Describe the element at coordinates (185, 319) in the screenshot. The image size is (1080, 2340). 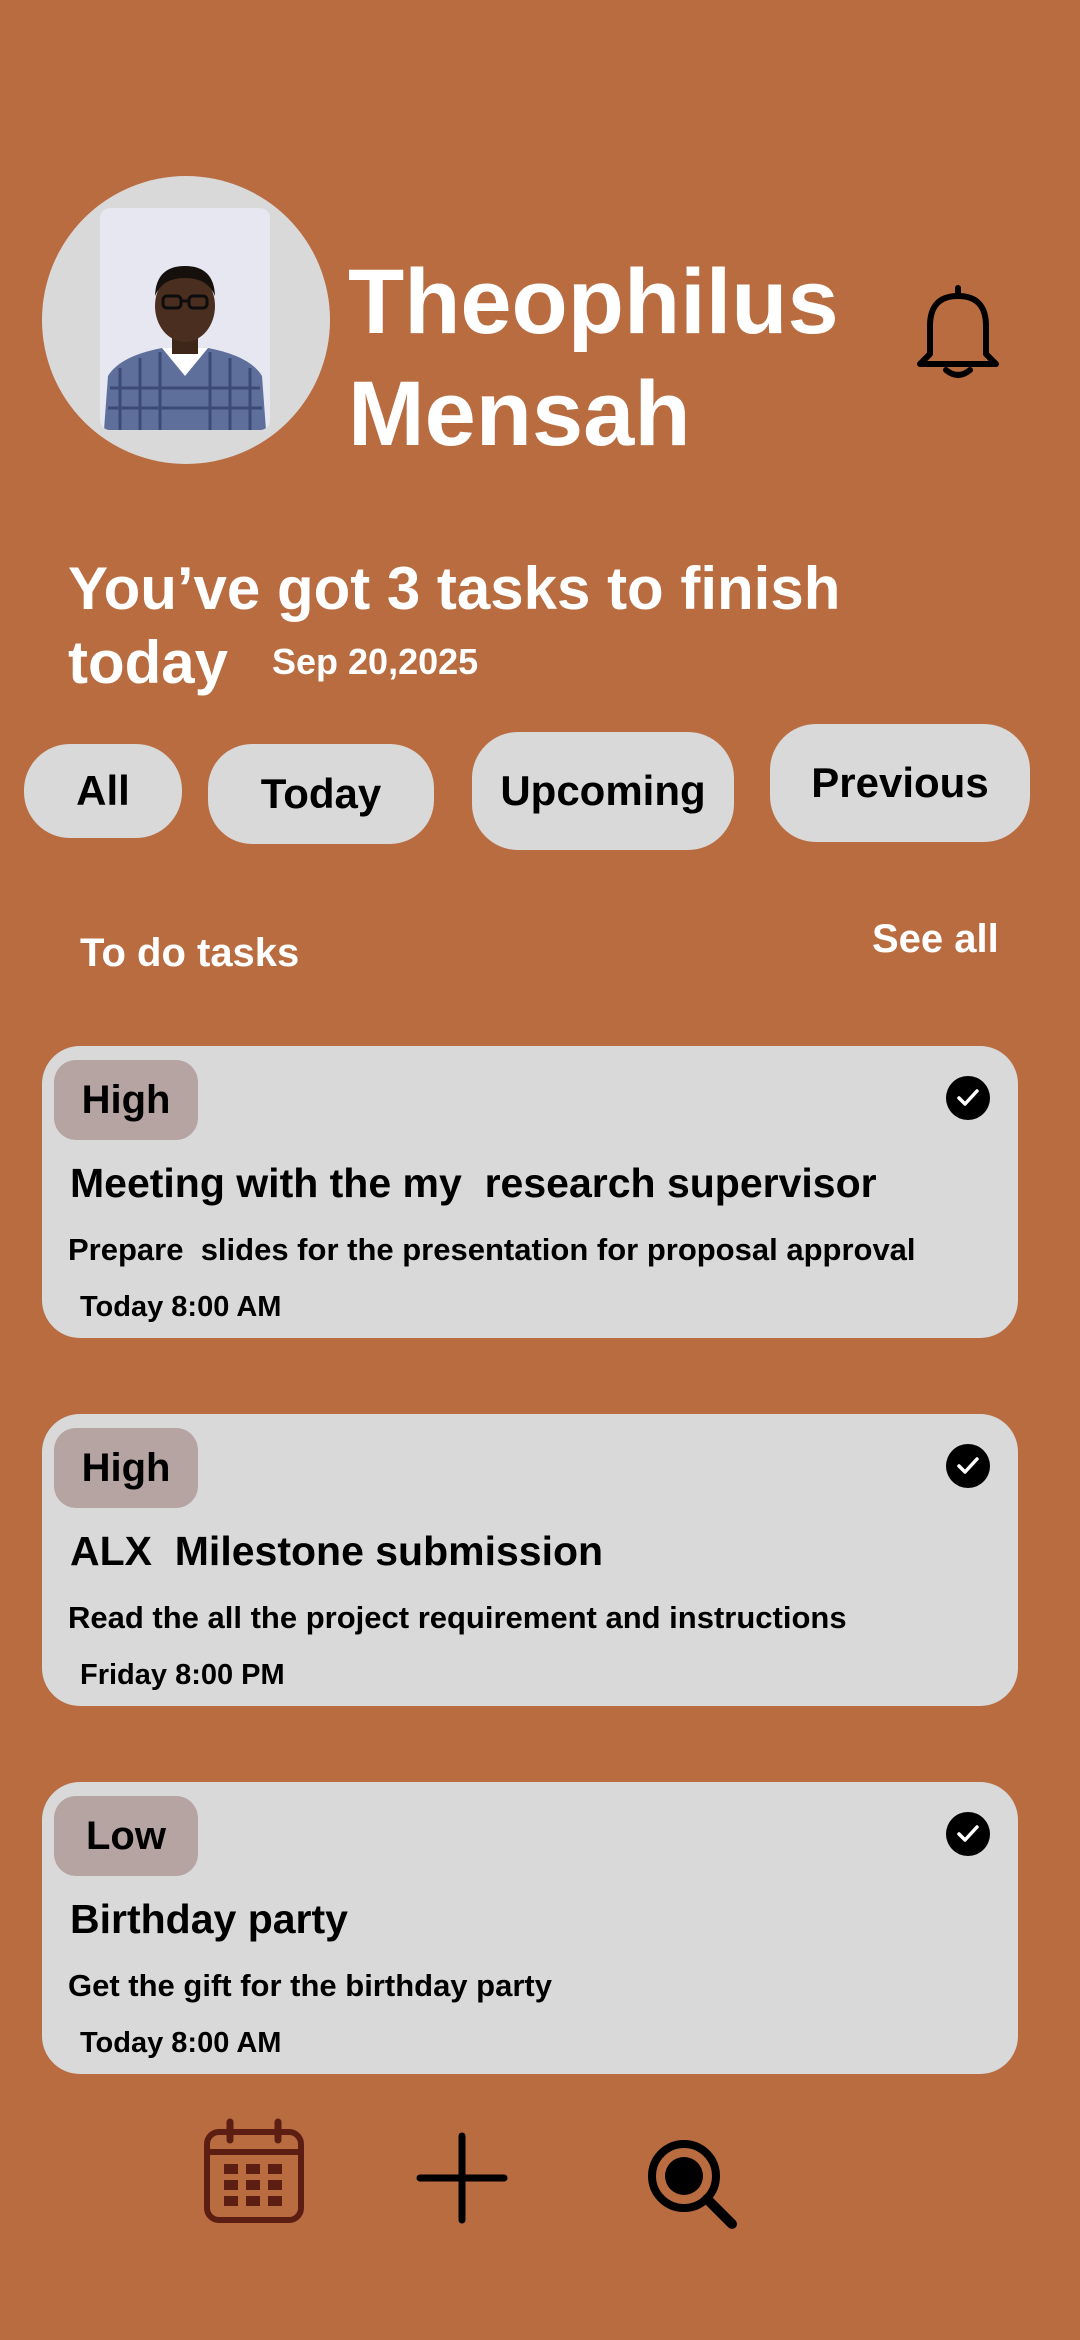
I see `avatar-photo` at that location.